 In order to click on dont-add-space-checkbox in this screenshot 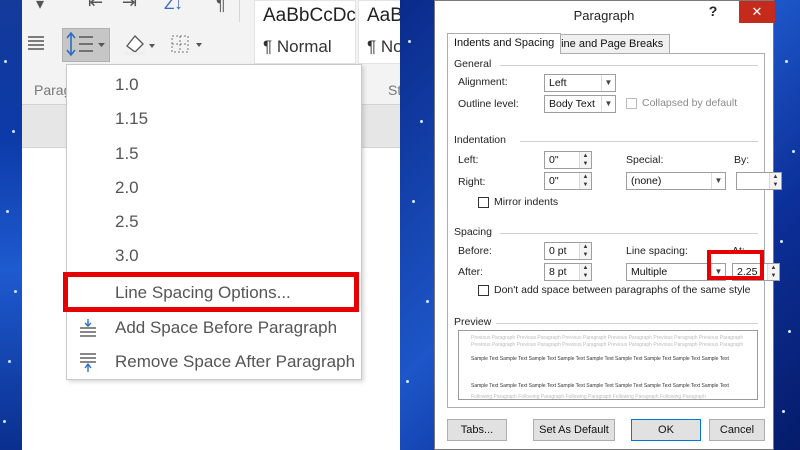, I will do `click(483, 290)`.